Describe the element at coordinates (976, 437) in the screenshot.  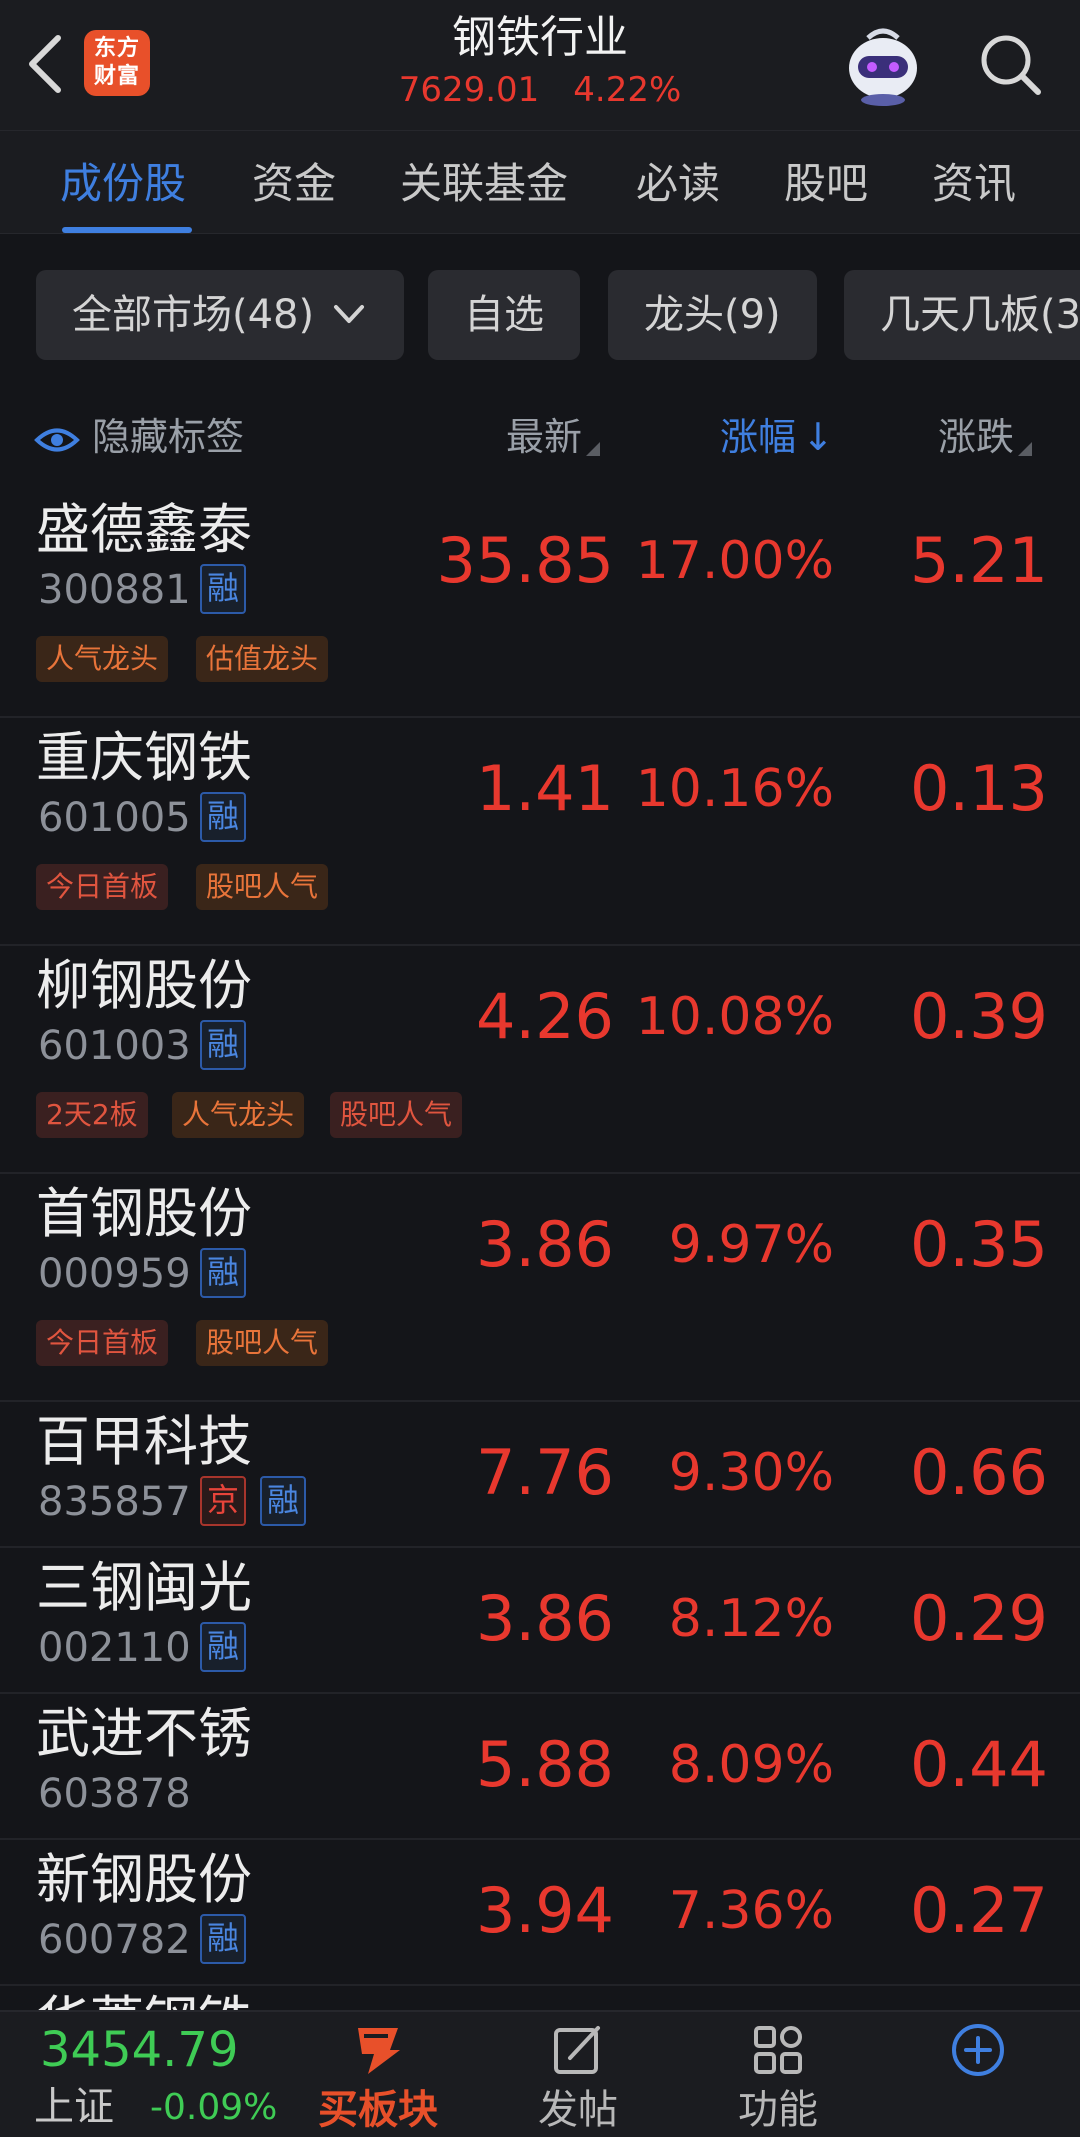
I see `column-change-label: 涨跌` at that location.